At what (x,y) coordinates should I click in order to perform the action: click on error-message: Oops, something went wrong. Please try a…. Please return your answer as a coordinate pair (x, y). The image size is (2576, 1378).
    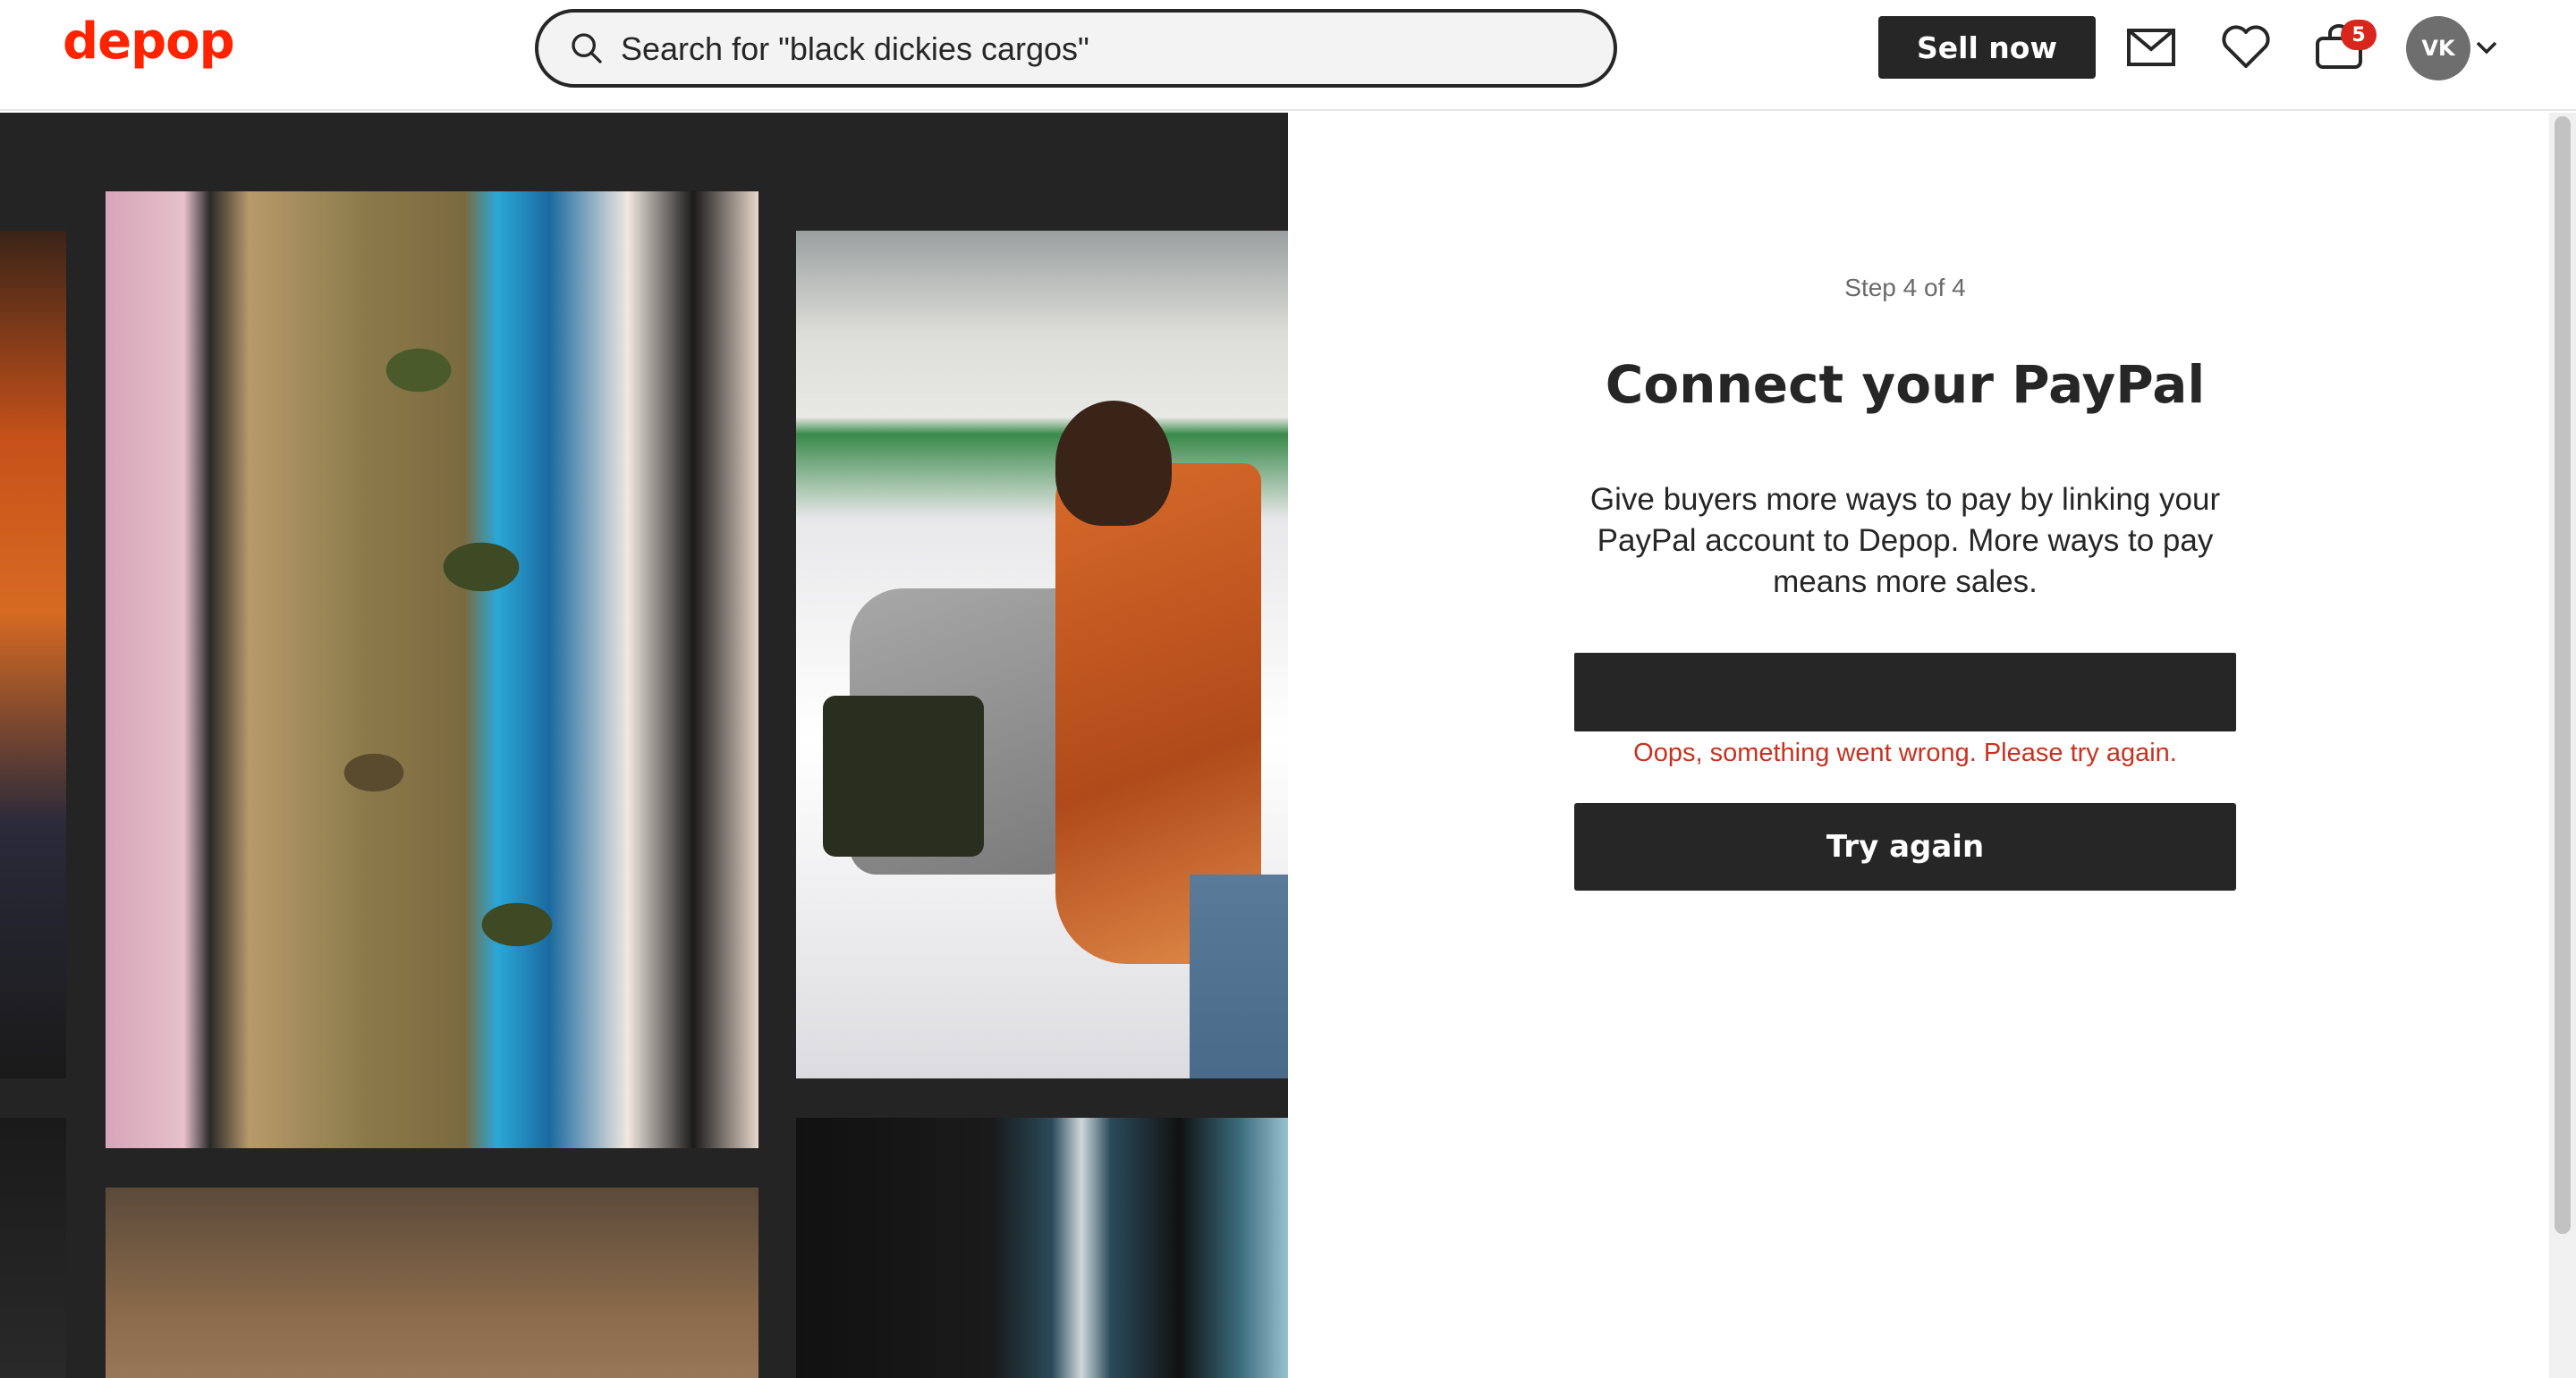
    Looking at the image, I should click on (1905, 753).